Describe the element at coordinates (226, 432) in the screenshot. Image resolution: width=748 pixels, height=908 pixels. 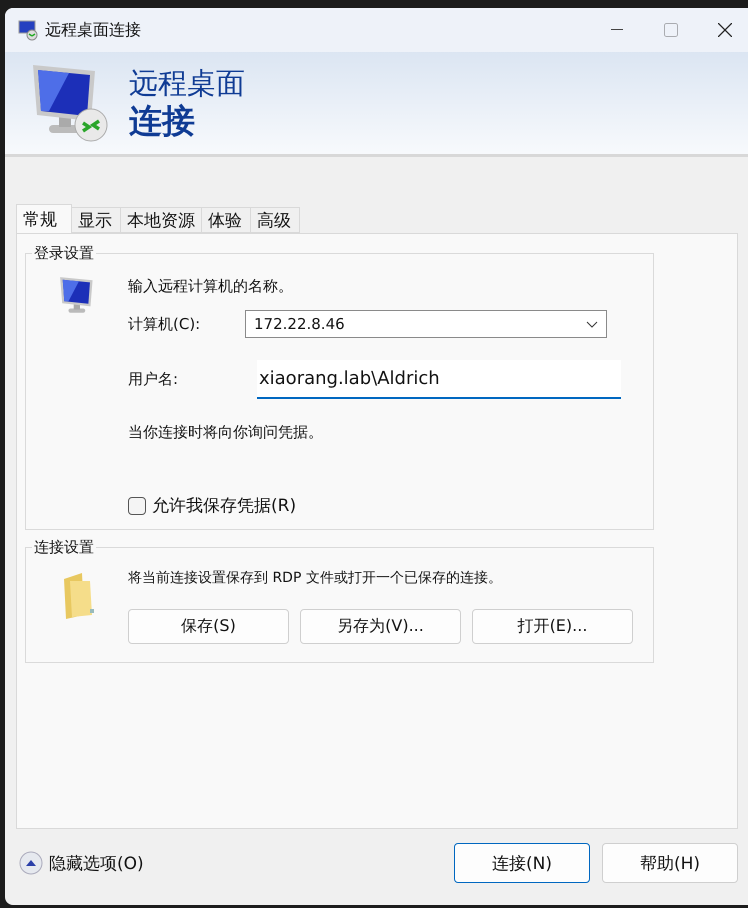
I see `credentials-note: 当你连接时将向你询问凭据。` at that location.